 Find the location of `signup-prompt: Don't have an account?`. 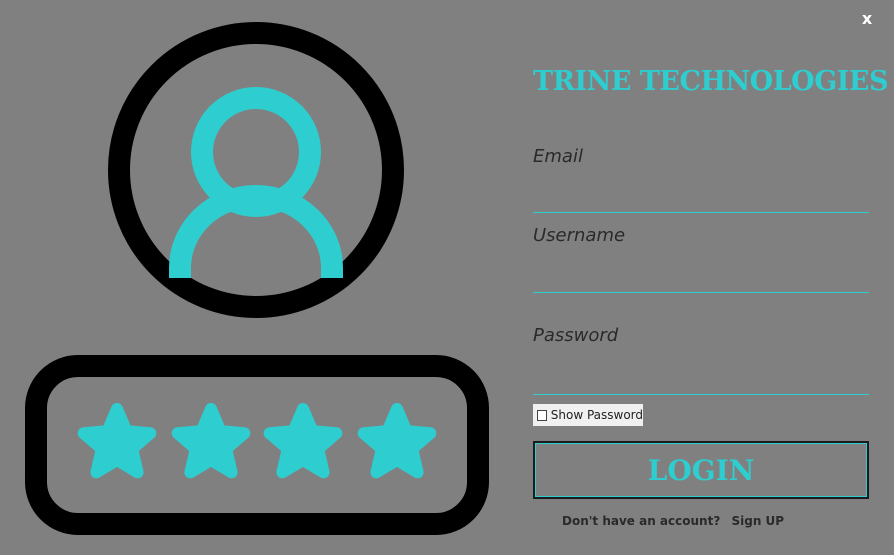

signup-prompt: Don't have an account? is located at coordinates (641, 521).